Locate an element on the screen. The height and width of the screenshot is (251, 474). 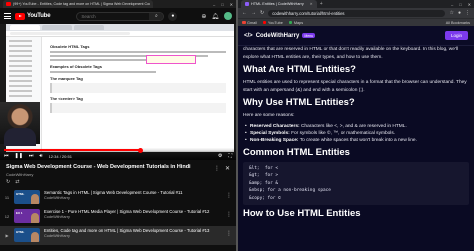
url-field: codewithharry.com/tutorial/html-entities is located at coordinates (357, 13).